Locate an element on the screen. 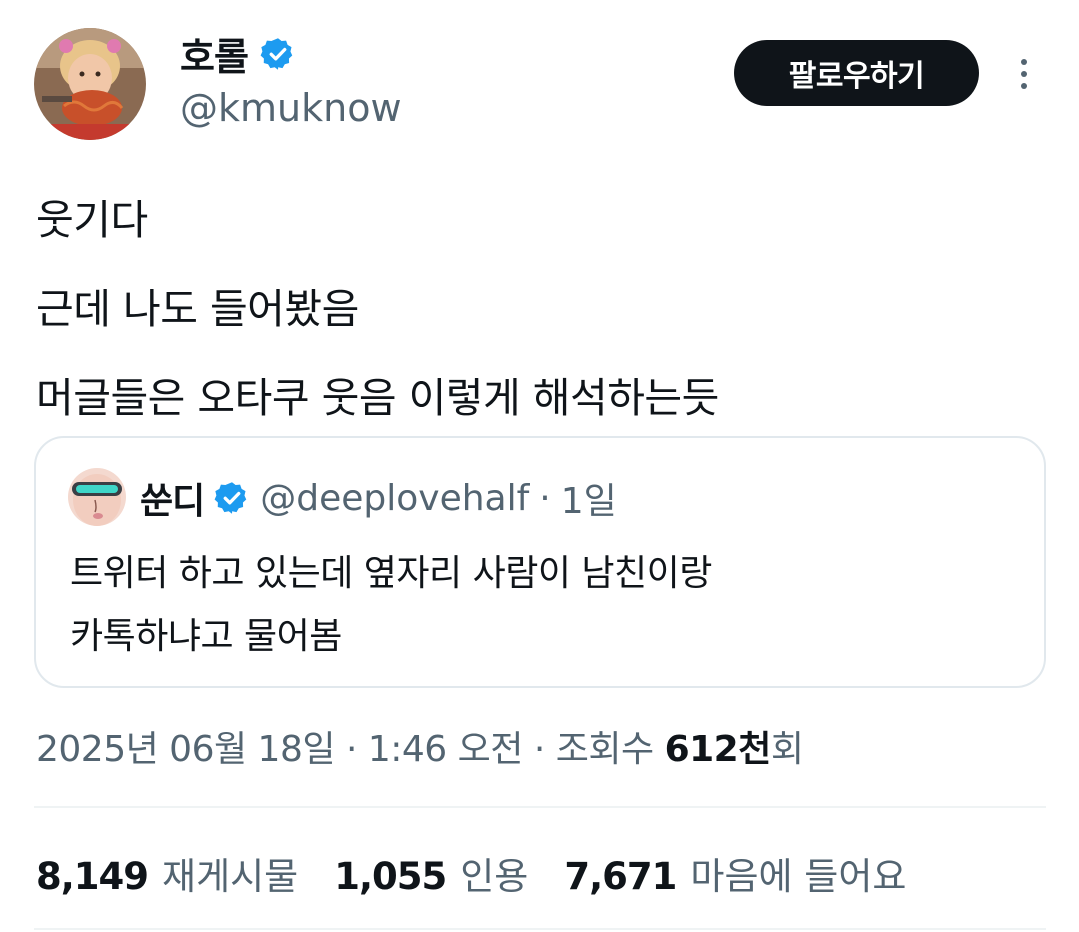  quoted-tweet-line: 카톡하냐고 물어봄 is located at coordinates (206, 636).